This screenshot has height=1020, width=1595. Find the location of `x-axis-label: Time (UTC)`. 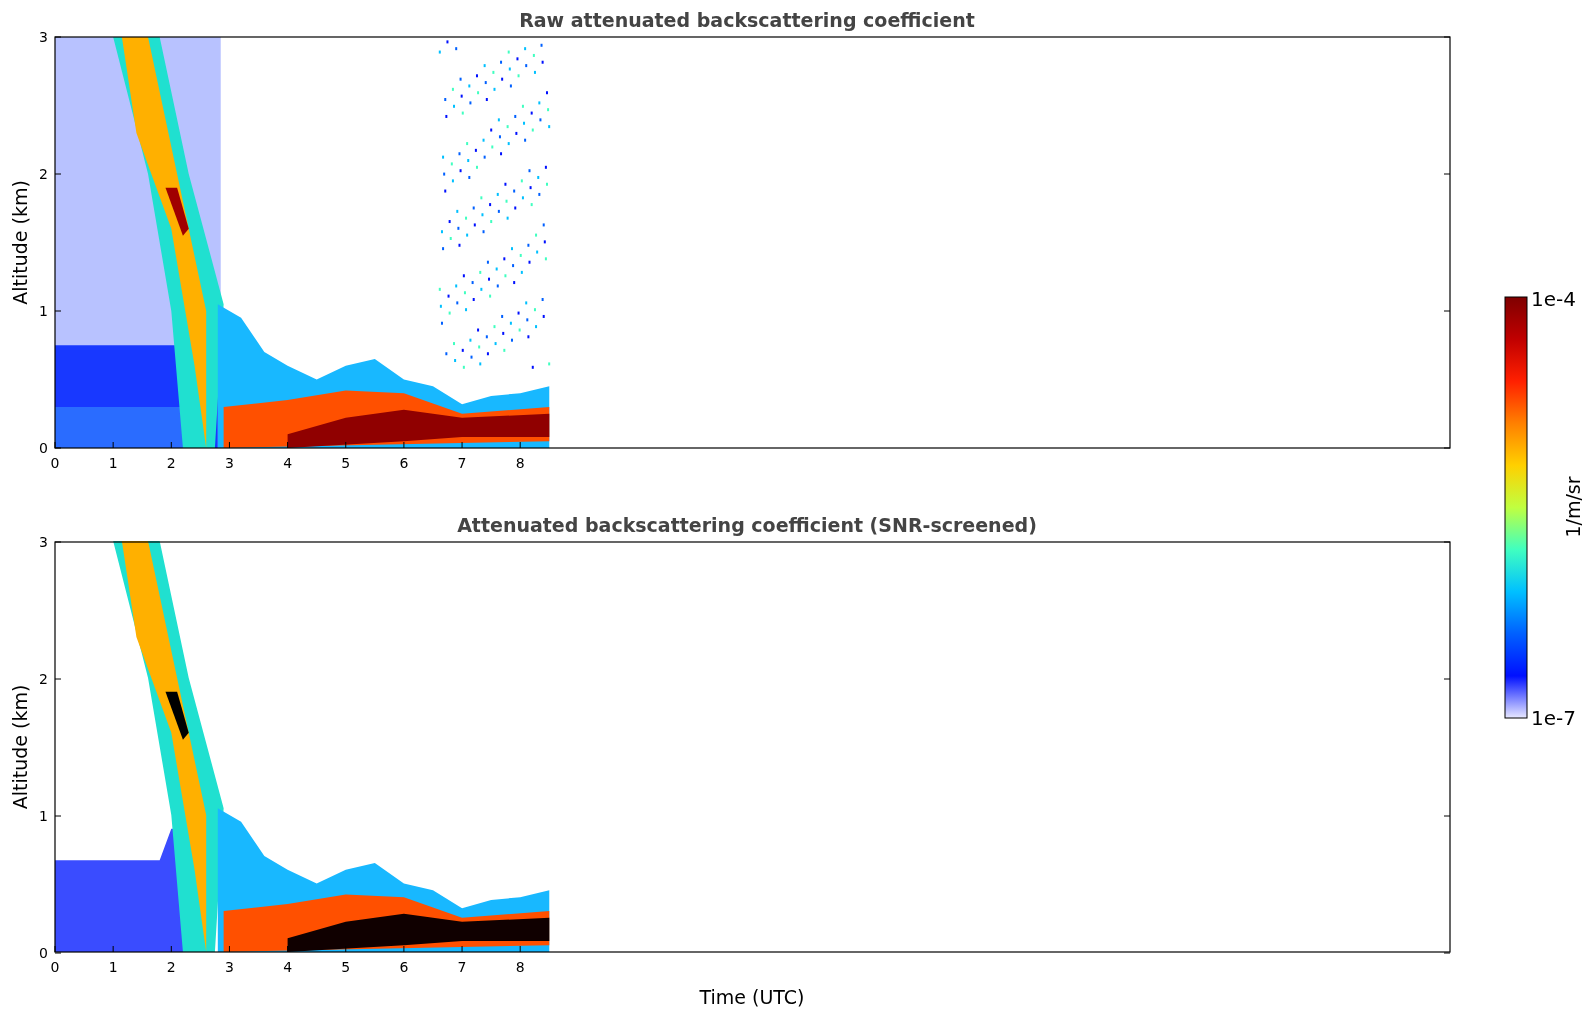

x-axis-label: Time (UTC) is located at coordinates (752, 997).